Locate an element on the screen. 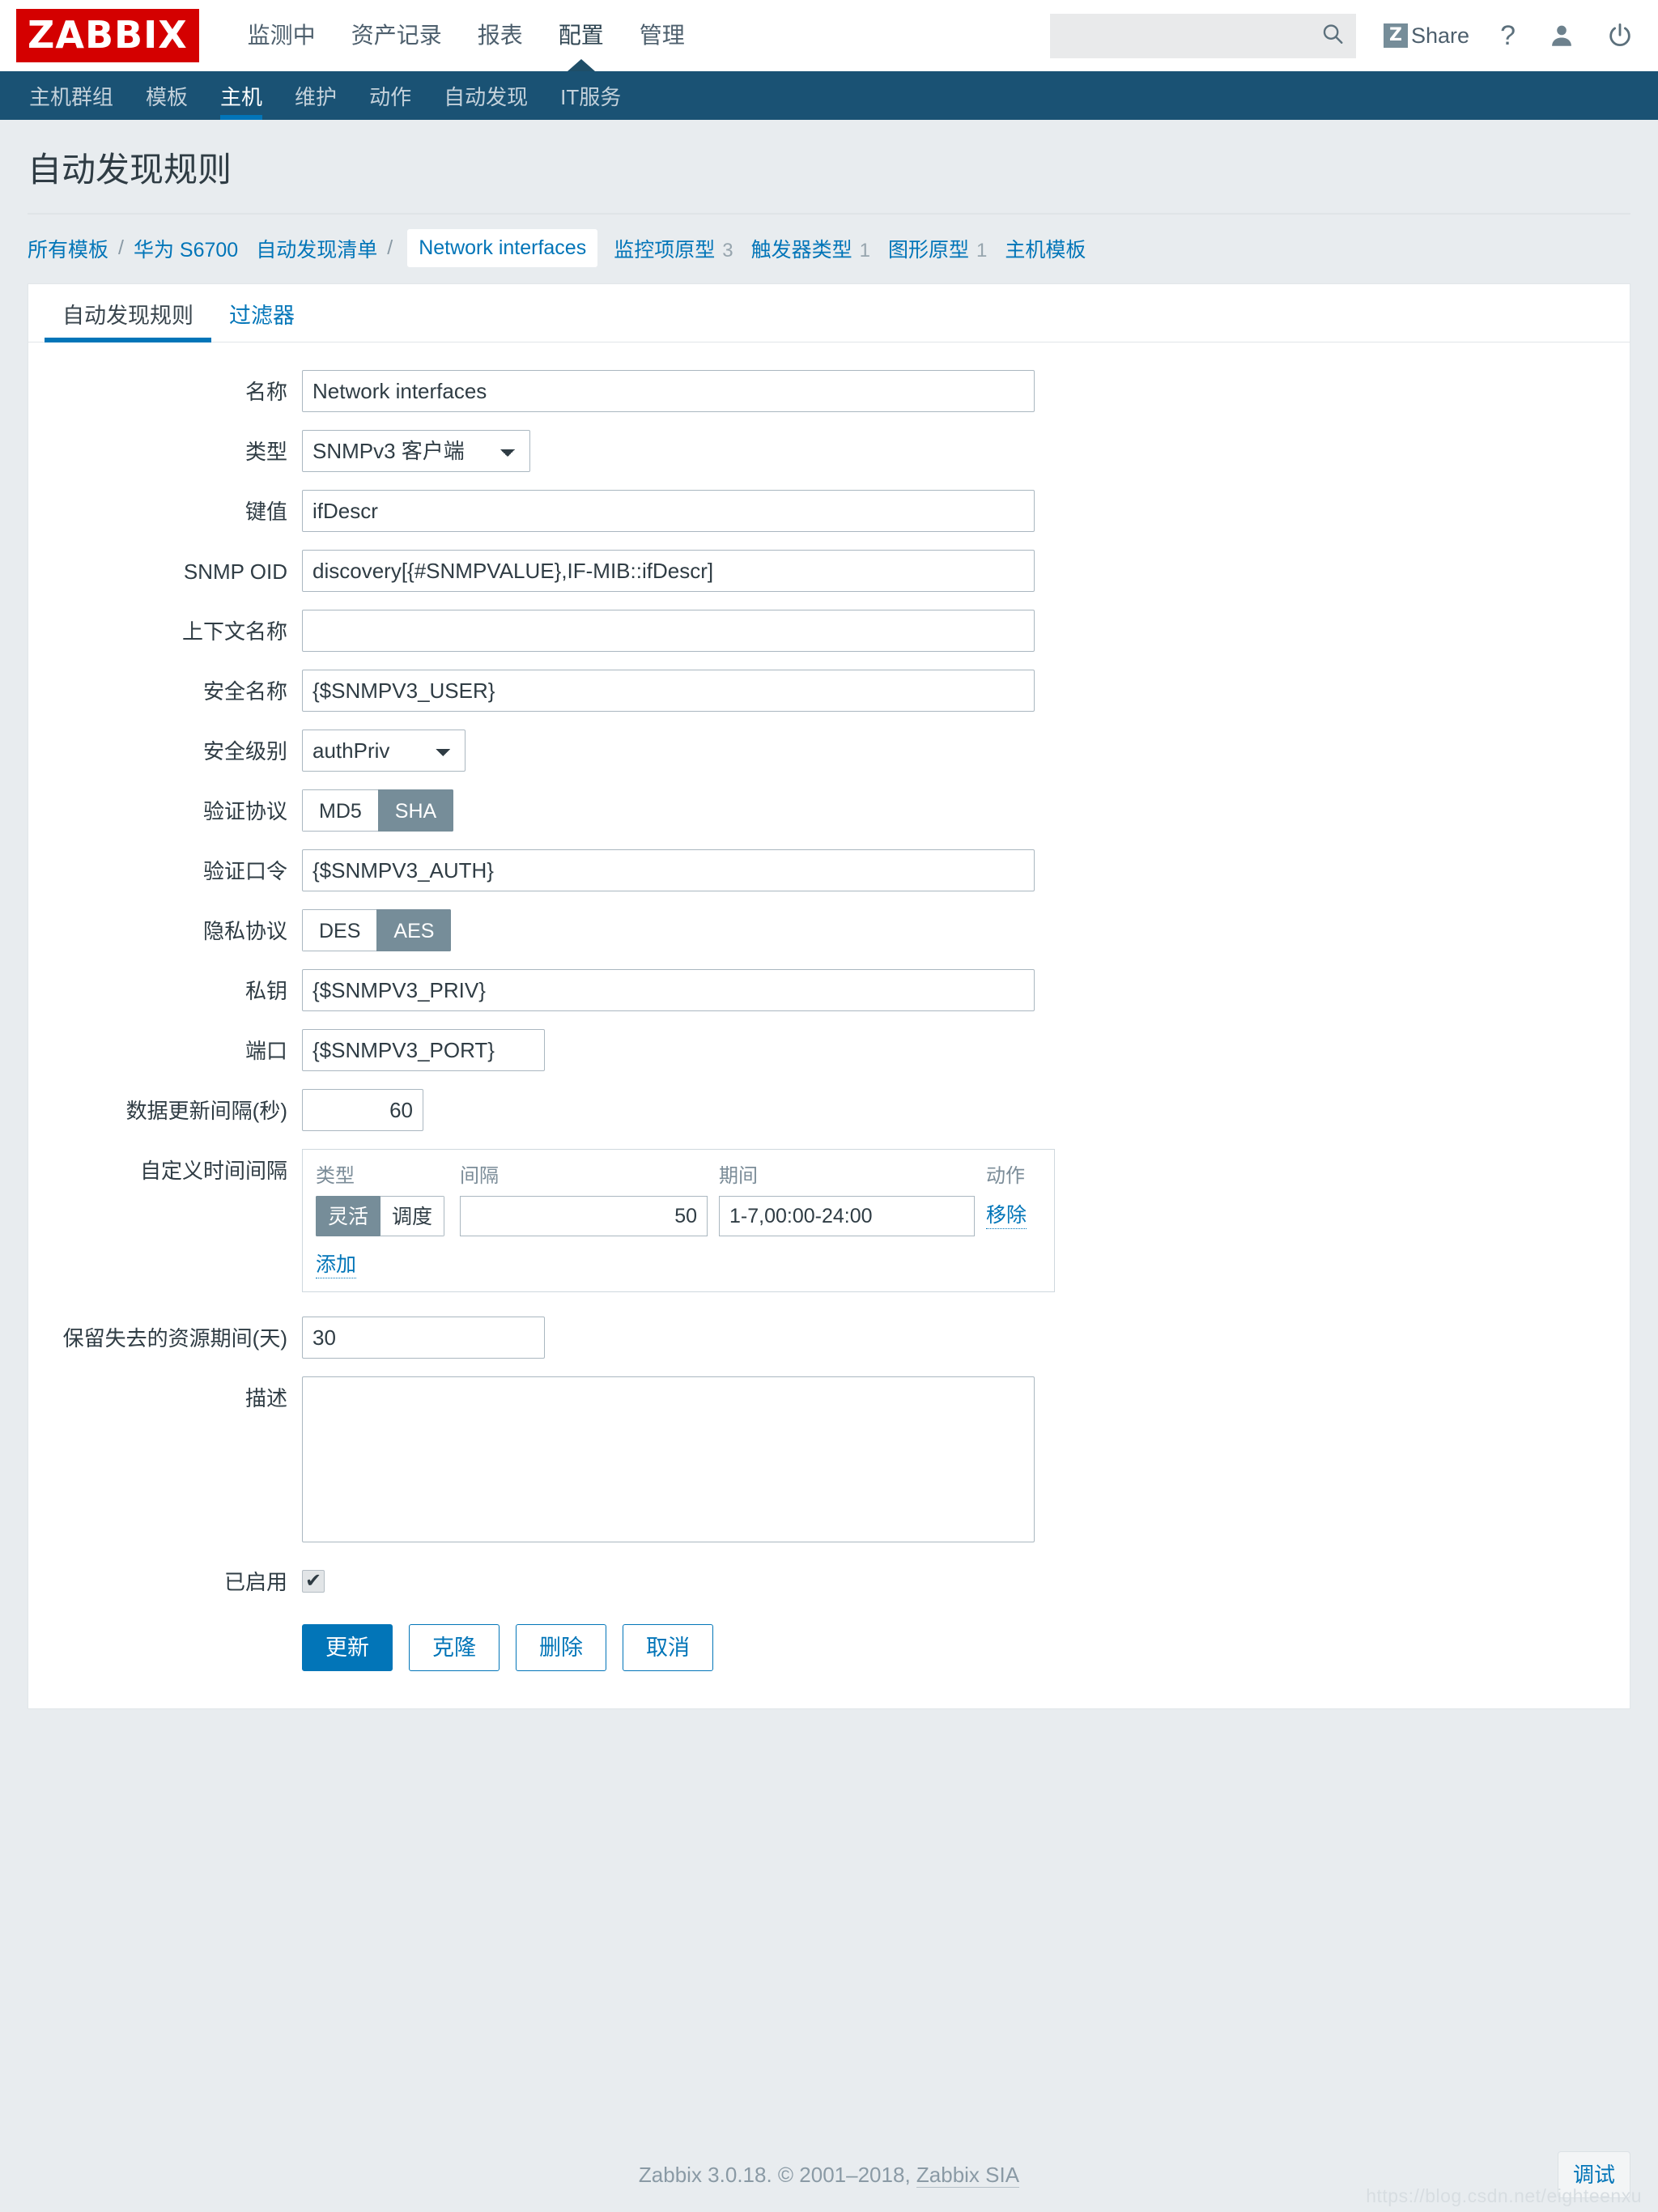 Image resolution: width=1658 pixels, height=2212 pixels. port-input is located at coordinates (423, 1050).